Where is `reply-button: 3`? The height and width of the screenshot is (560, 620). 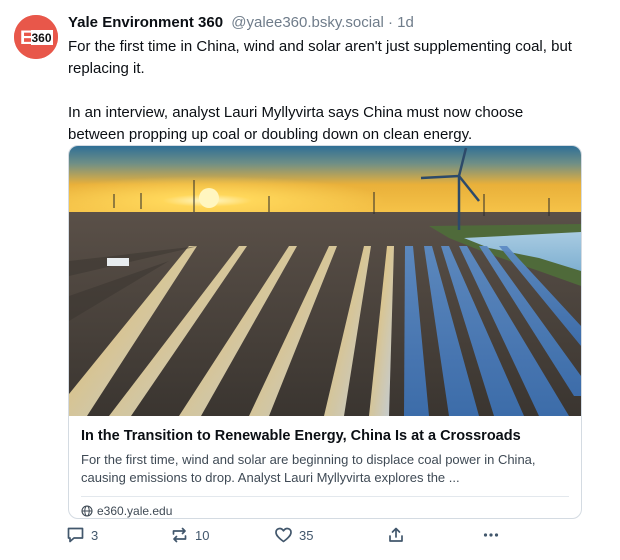 reply-button: 3 is located at coordinates (82, 535).